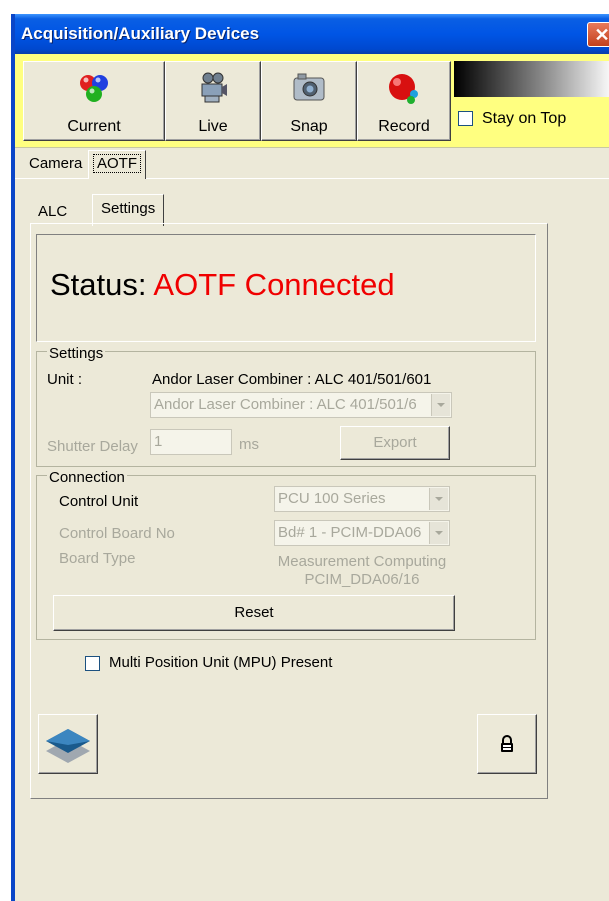 This screenshot has height=901, width=609. I want to click on snap-button-label: Snap, so click(309, 126).